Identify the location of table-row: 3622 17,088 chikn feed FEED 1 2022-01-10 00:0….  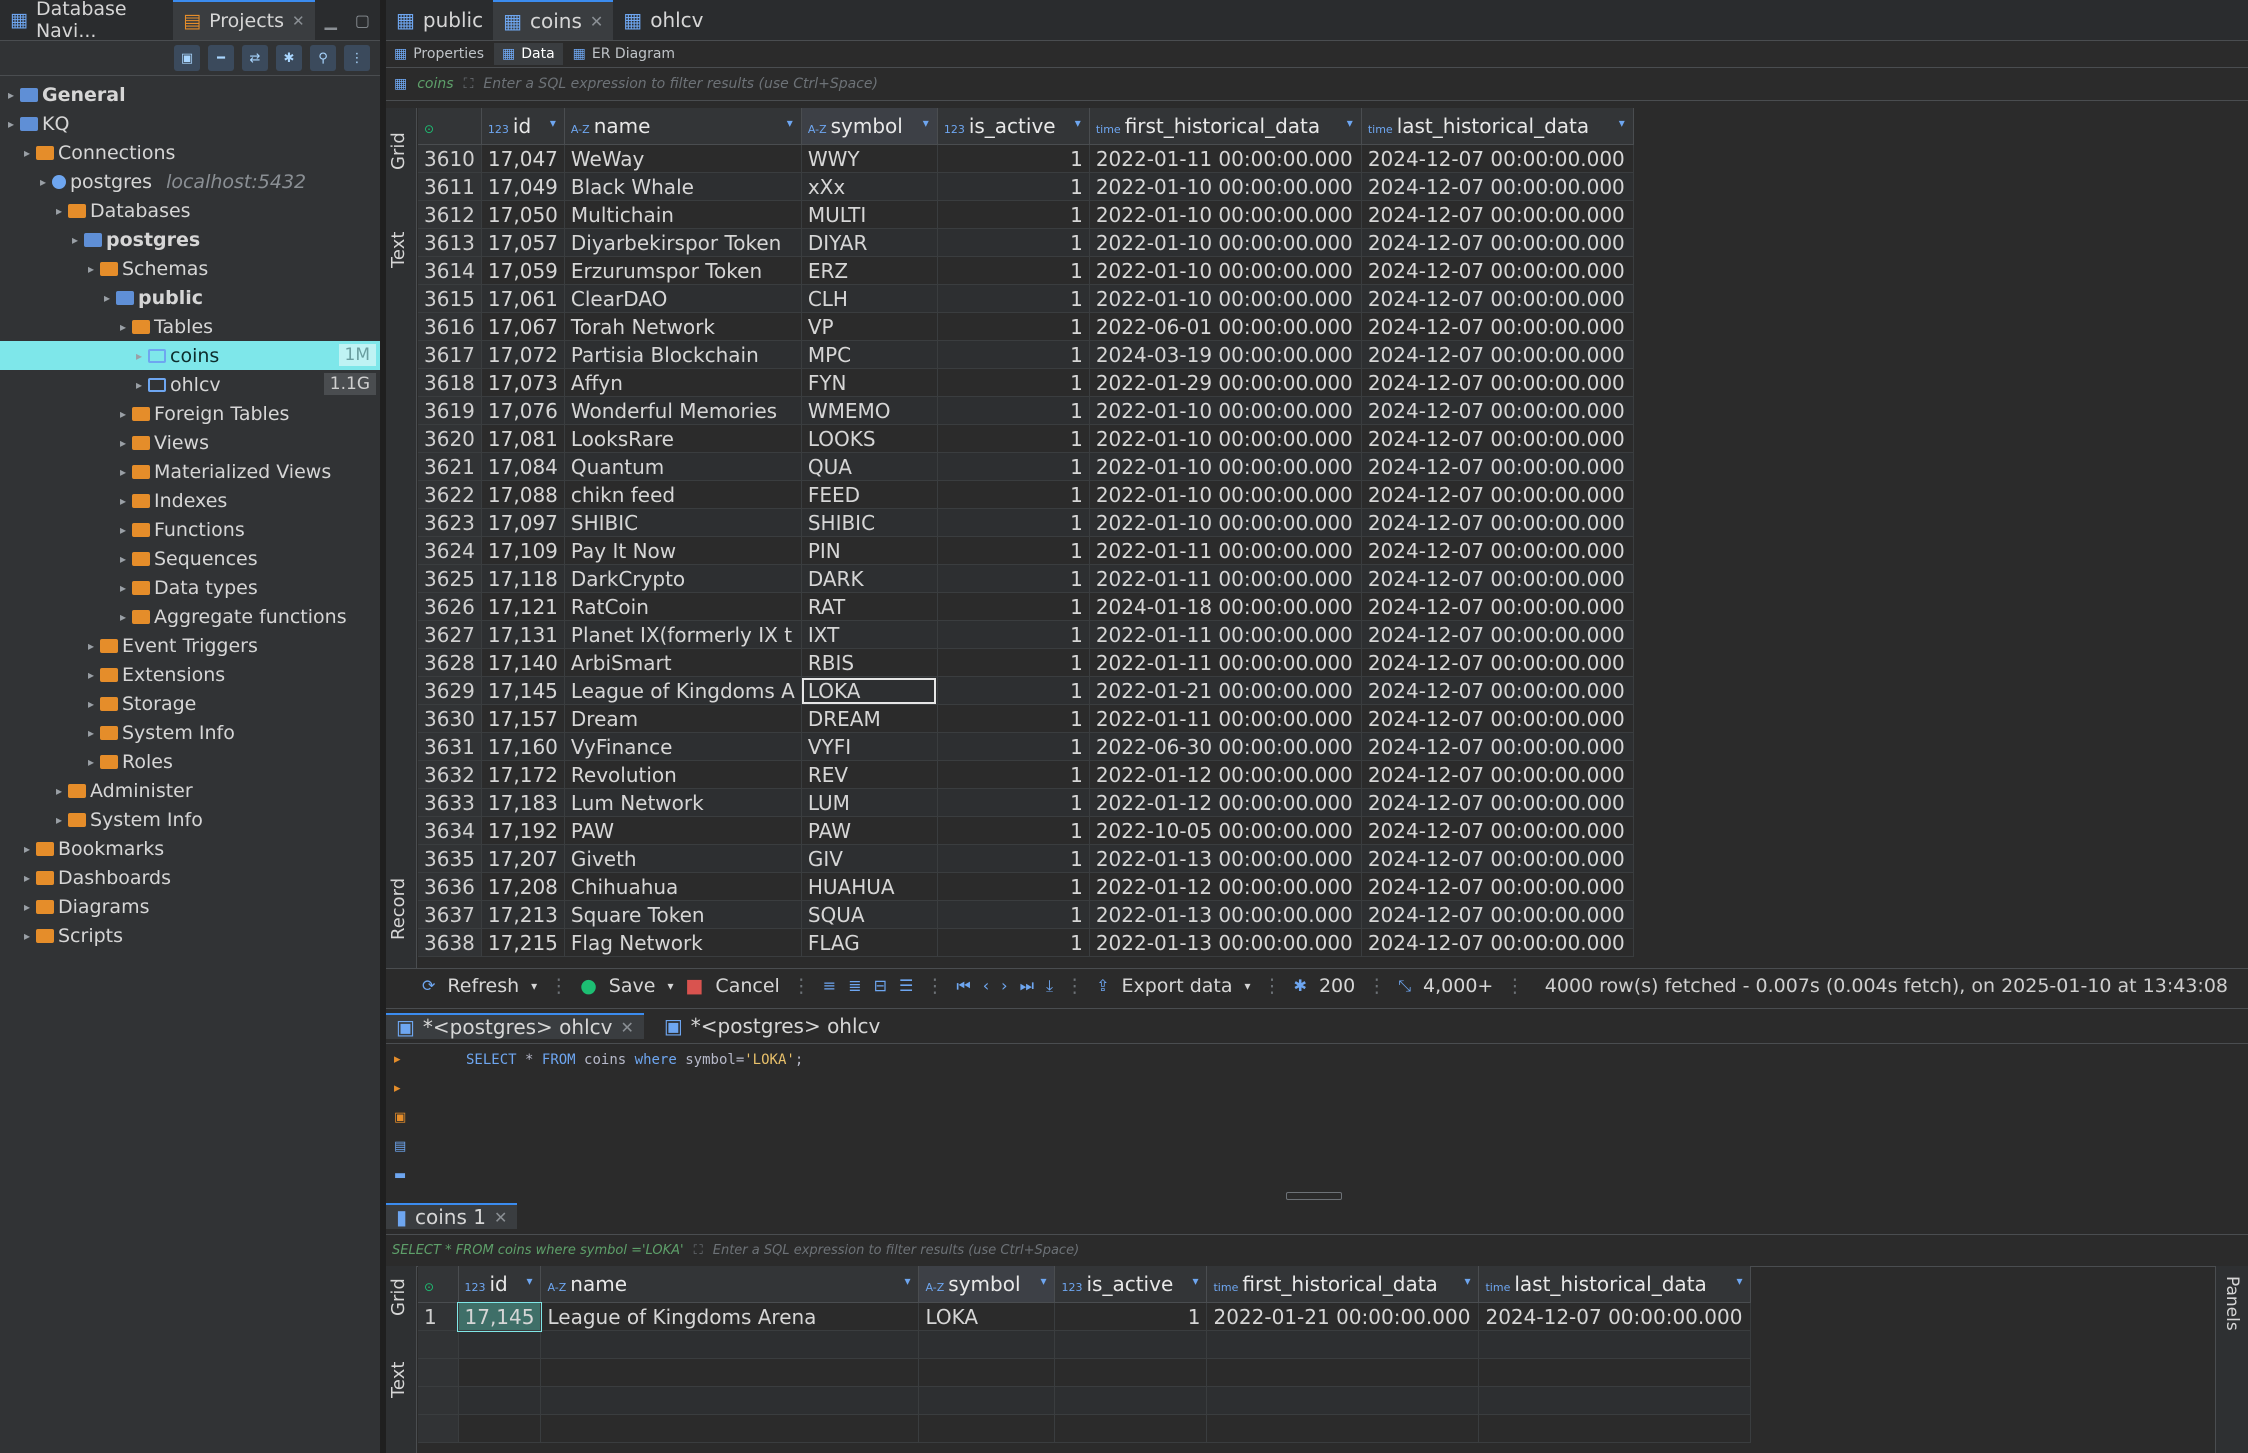
(1026, 494).